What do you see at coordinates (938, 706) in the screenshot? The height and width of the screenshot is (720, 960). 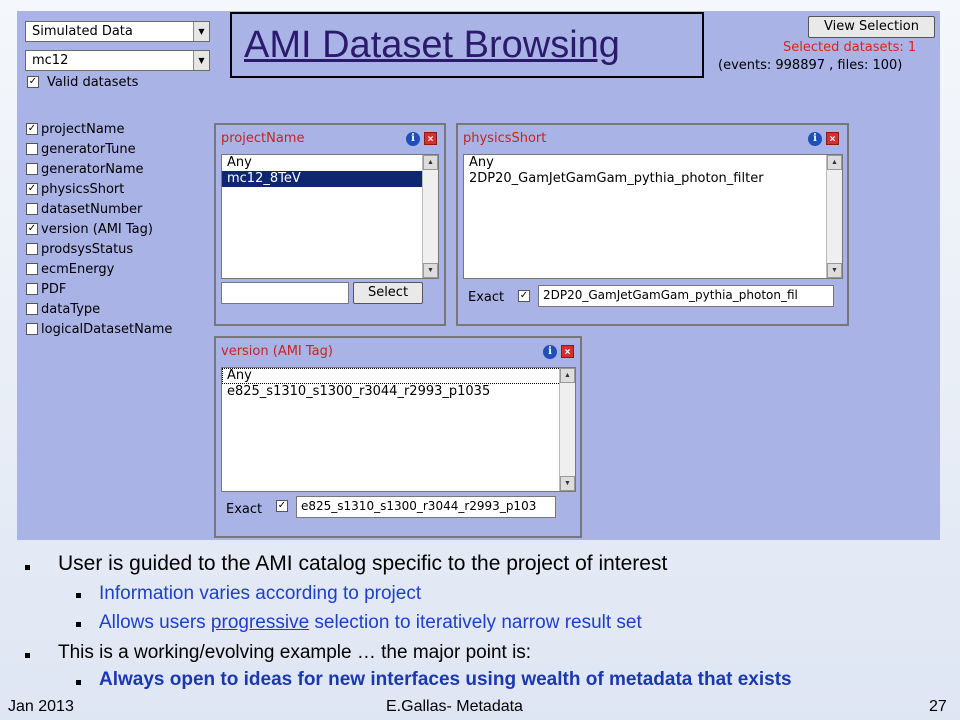 I see `footer-page-number: 27` at bounding box center [938, 706].